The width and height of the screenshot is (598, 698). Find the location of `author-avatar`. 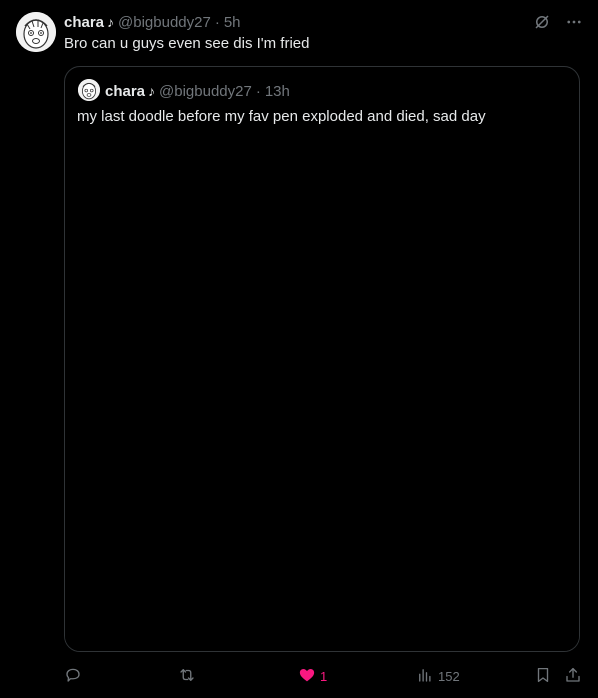

author-avatar is located at coordinates (36, 32).